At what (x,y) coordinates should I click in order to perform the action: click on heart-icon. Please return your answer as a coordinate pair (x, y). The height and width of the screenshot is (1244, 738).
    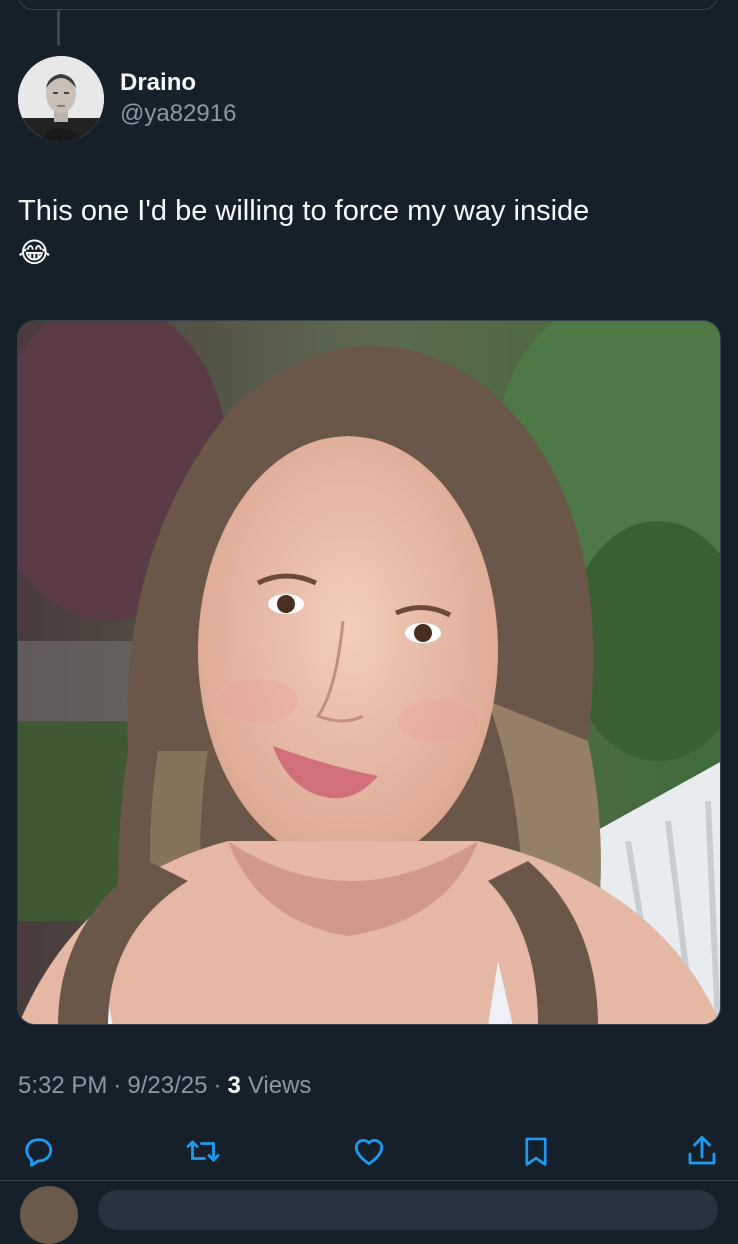
    Looking at the image, I should click on (369, 1152).